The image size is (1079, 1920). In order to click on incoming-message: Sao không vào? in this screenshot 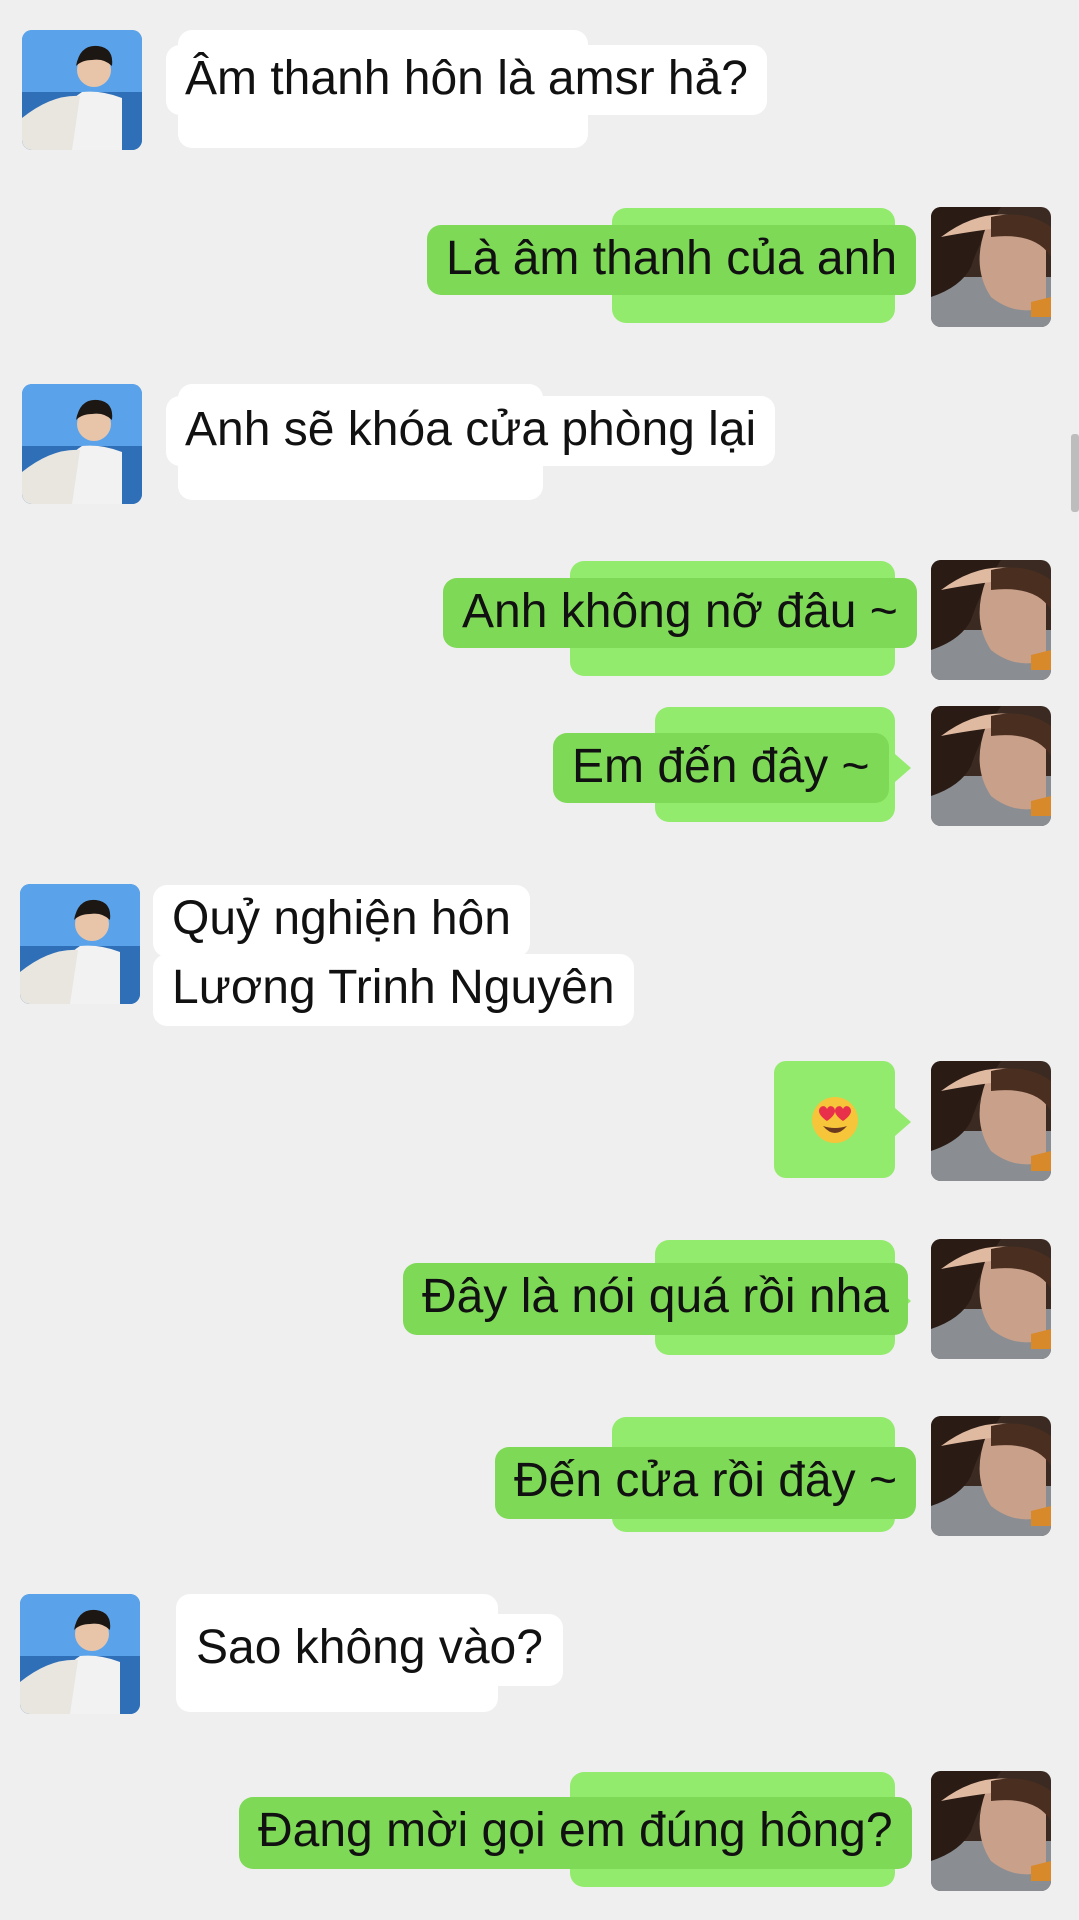, I will do `click(369, 1650)`.